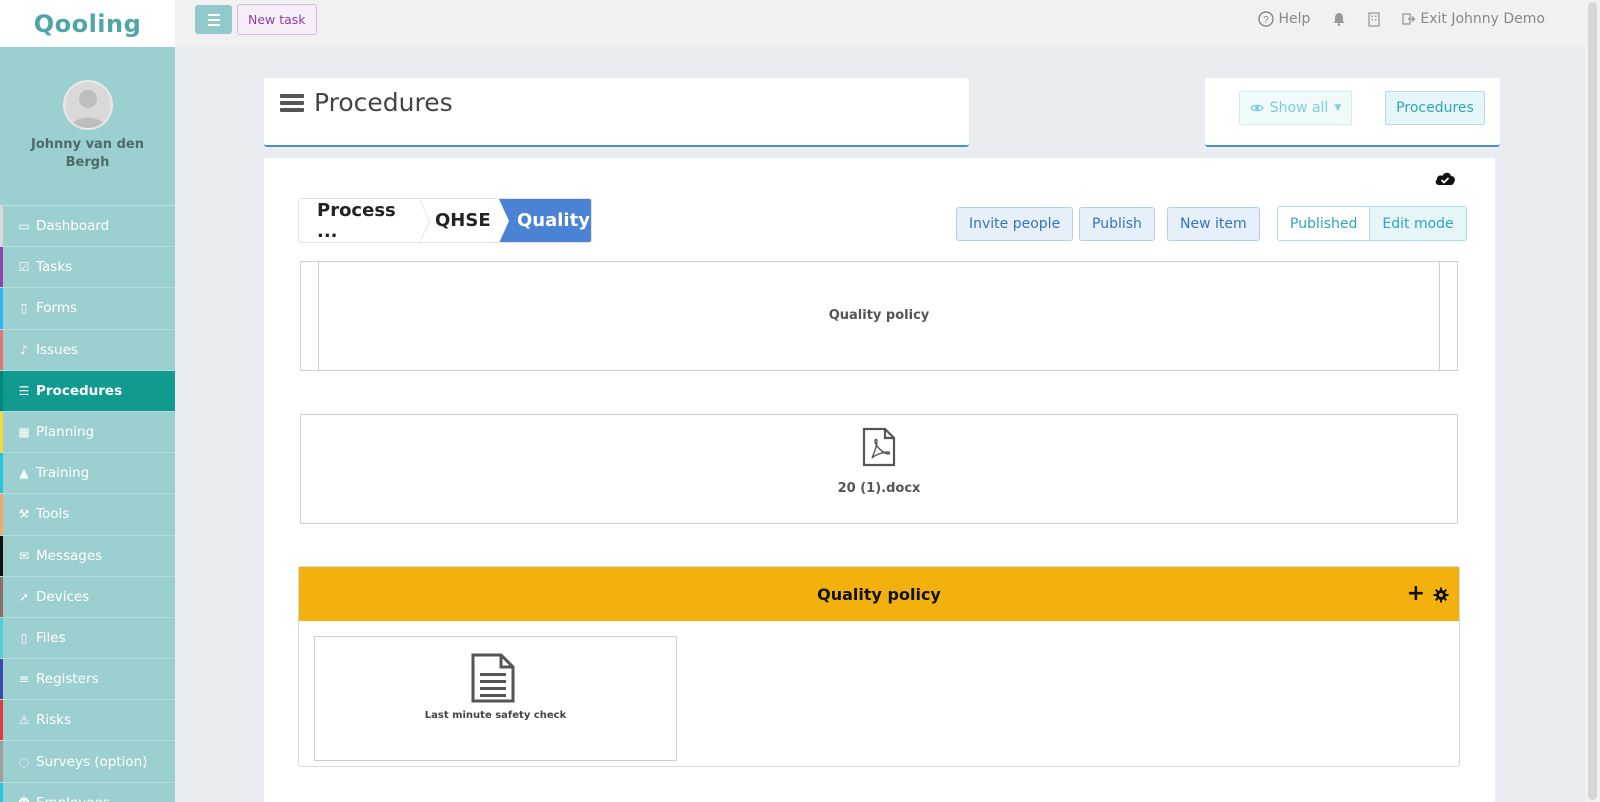  Describe the element at coordinates (63, 596) in the screenshot. I see `sidebar-item-label: Devices` at that location.